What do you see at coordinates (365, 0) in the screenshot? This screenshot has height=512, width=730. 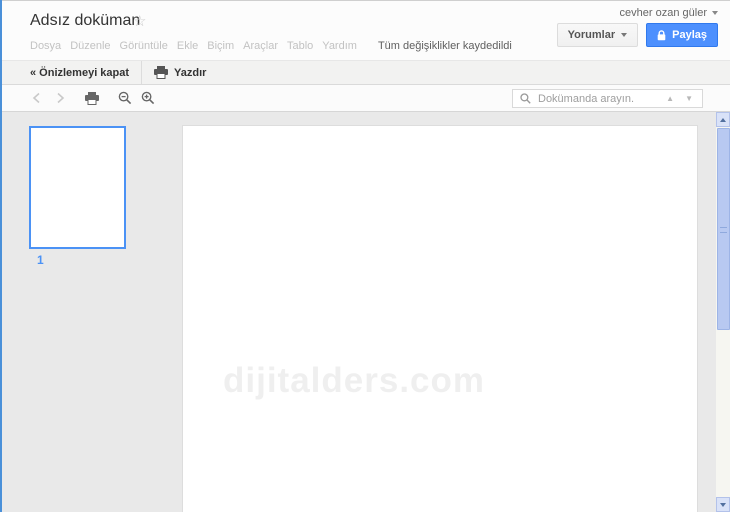 I see `window-top-border` at bounding box center [365, 0].